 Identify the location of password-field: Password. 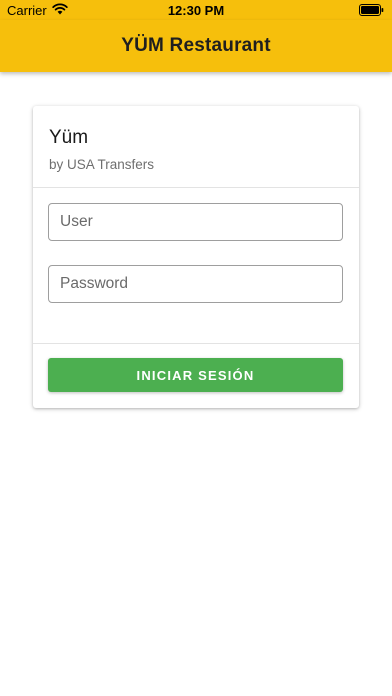
(195, 284).